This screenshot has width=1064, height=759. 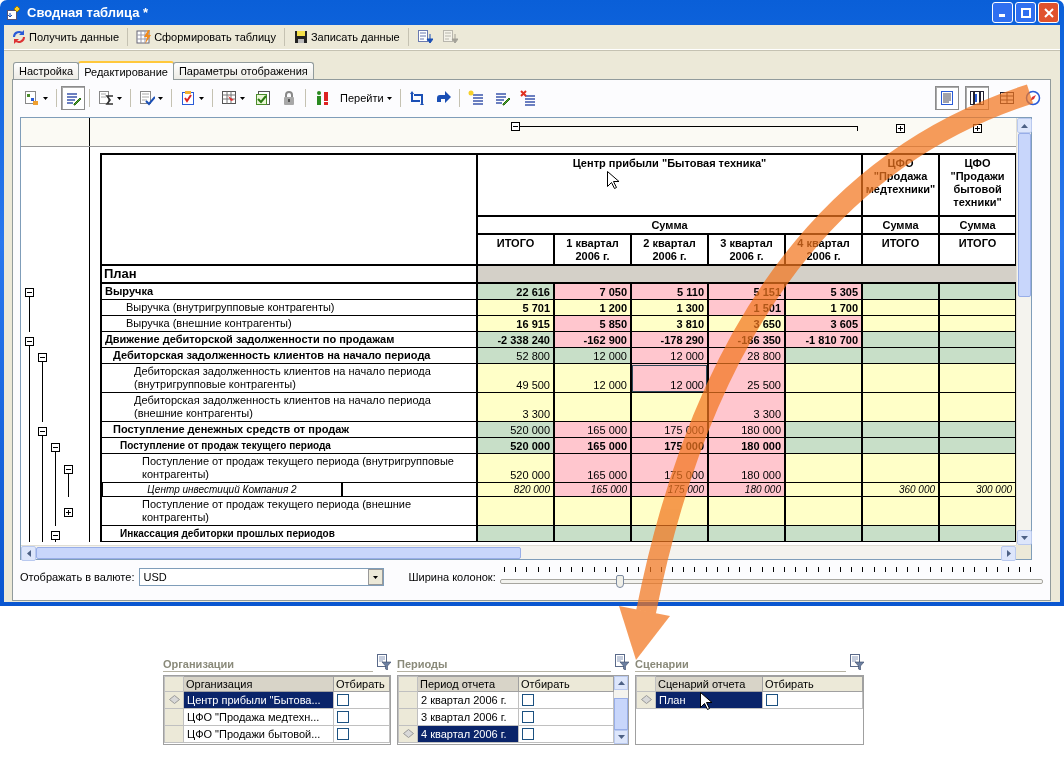 What do you see at coordinates (592, 468) in the screenshot?
I see `table-cell: 165 000` at bounding box center [592, 468].